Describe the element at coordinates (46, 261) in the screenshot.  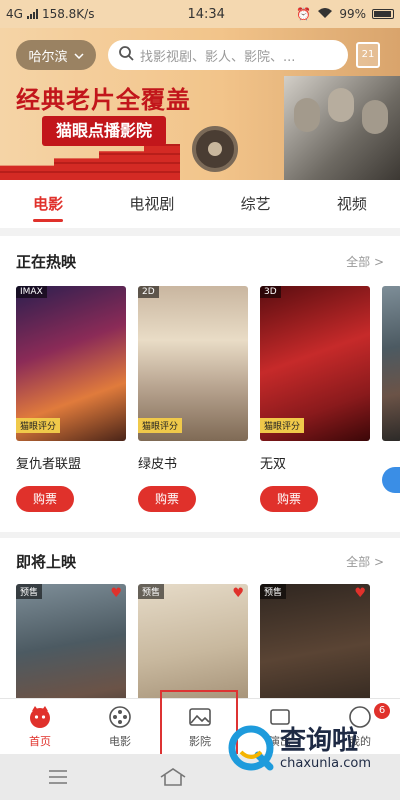
I see `section-title: 正在热映` at that location.